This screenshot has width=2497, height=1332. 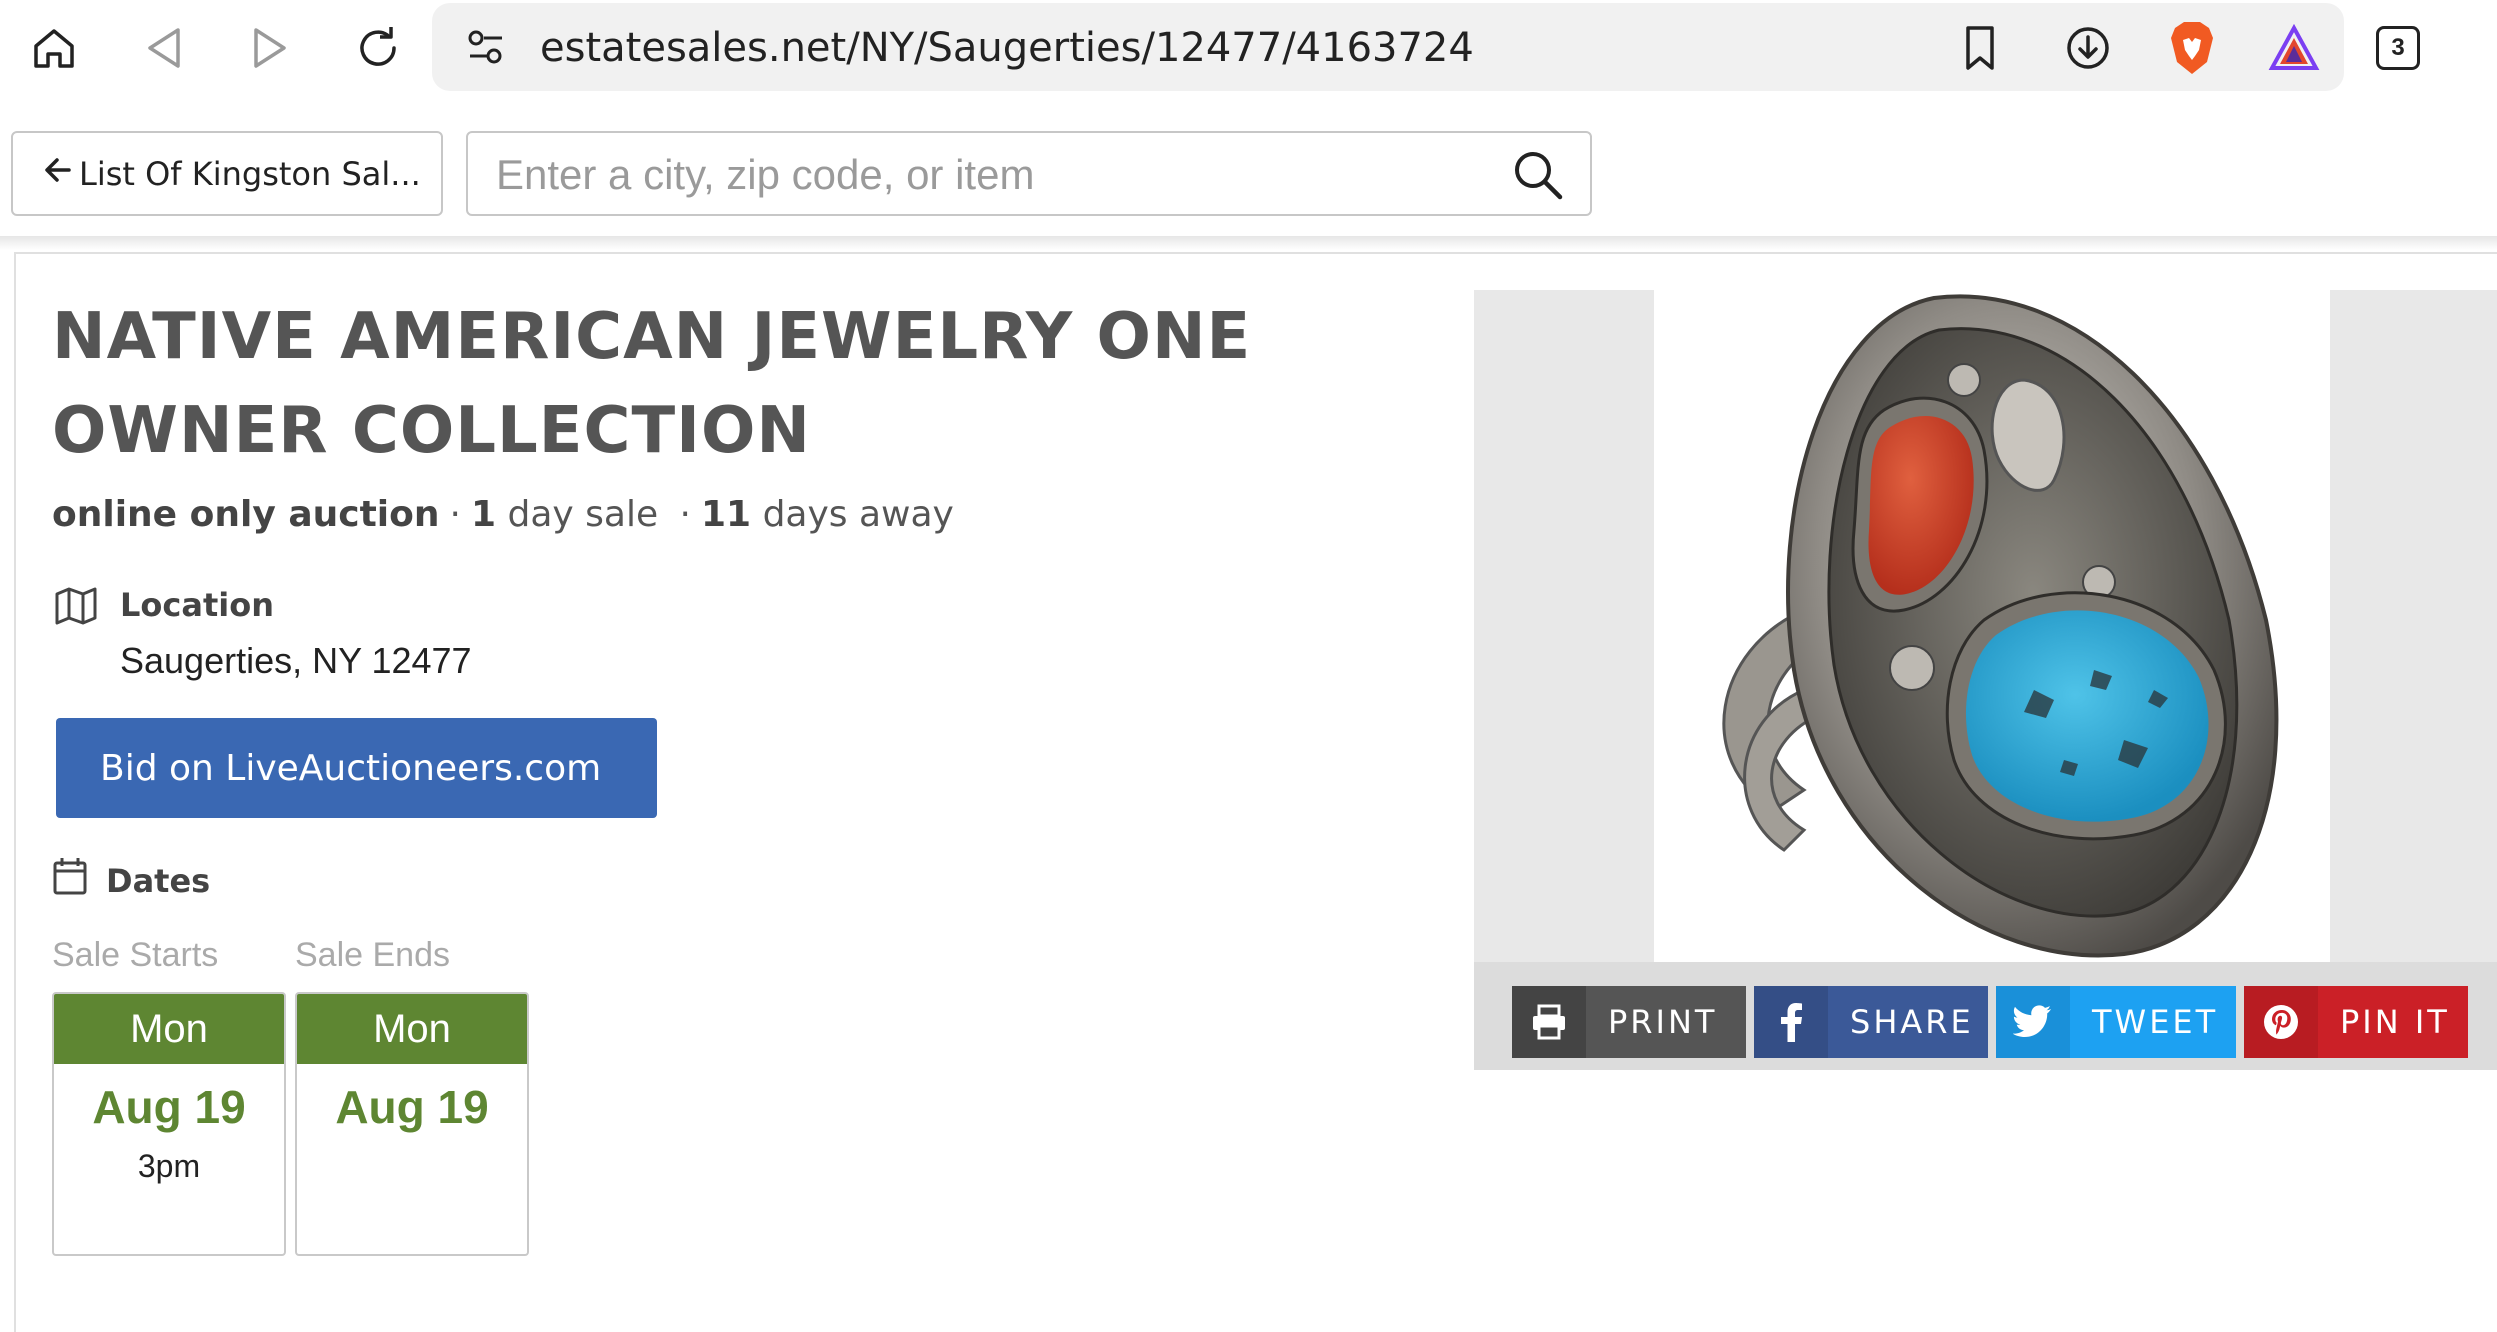 What do you see at coordinates (158, 881) in the screenshot?
I see `dates-label: Dates` at bounding box center [158, 881].